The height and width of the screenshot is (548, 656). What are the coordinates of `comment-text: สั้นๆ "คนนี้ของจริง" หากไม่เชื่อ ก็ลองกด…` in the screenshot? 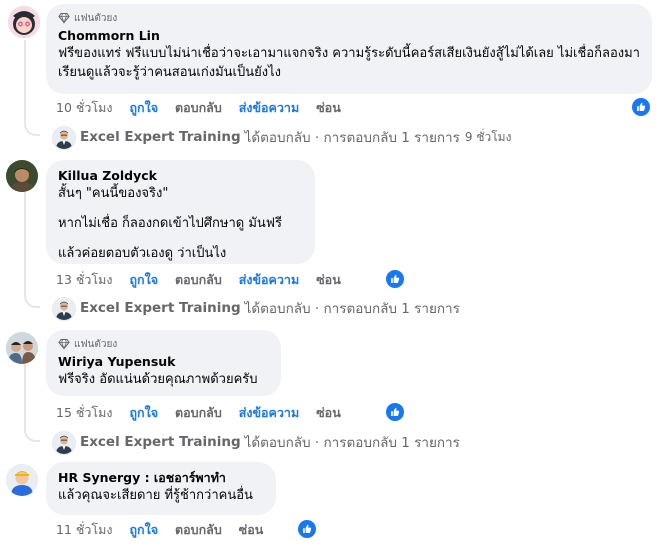 It's located at (180, 223).